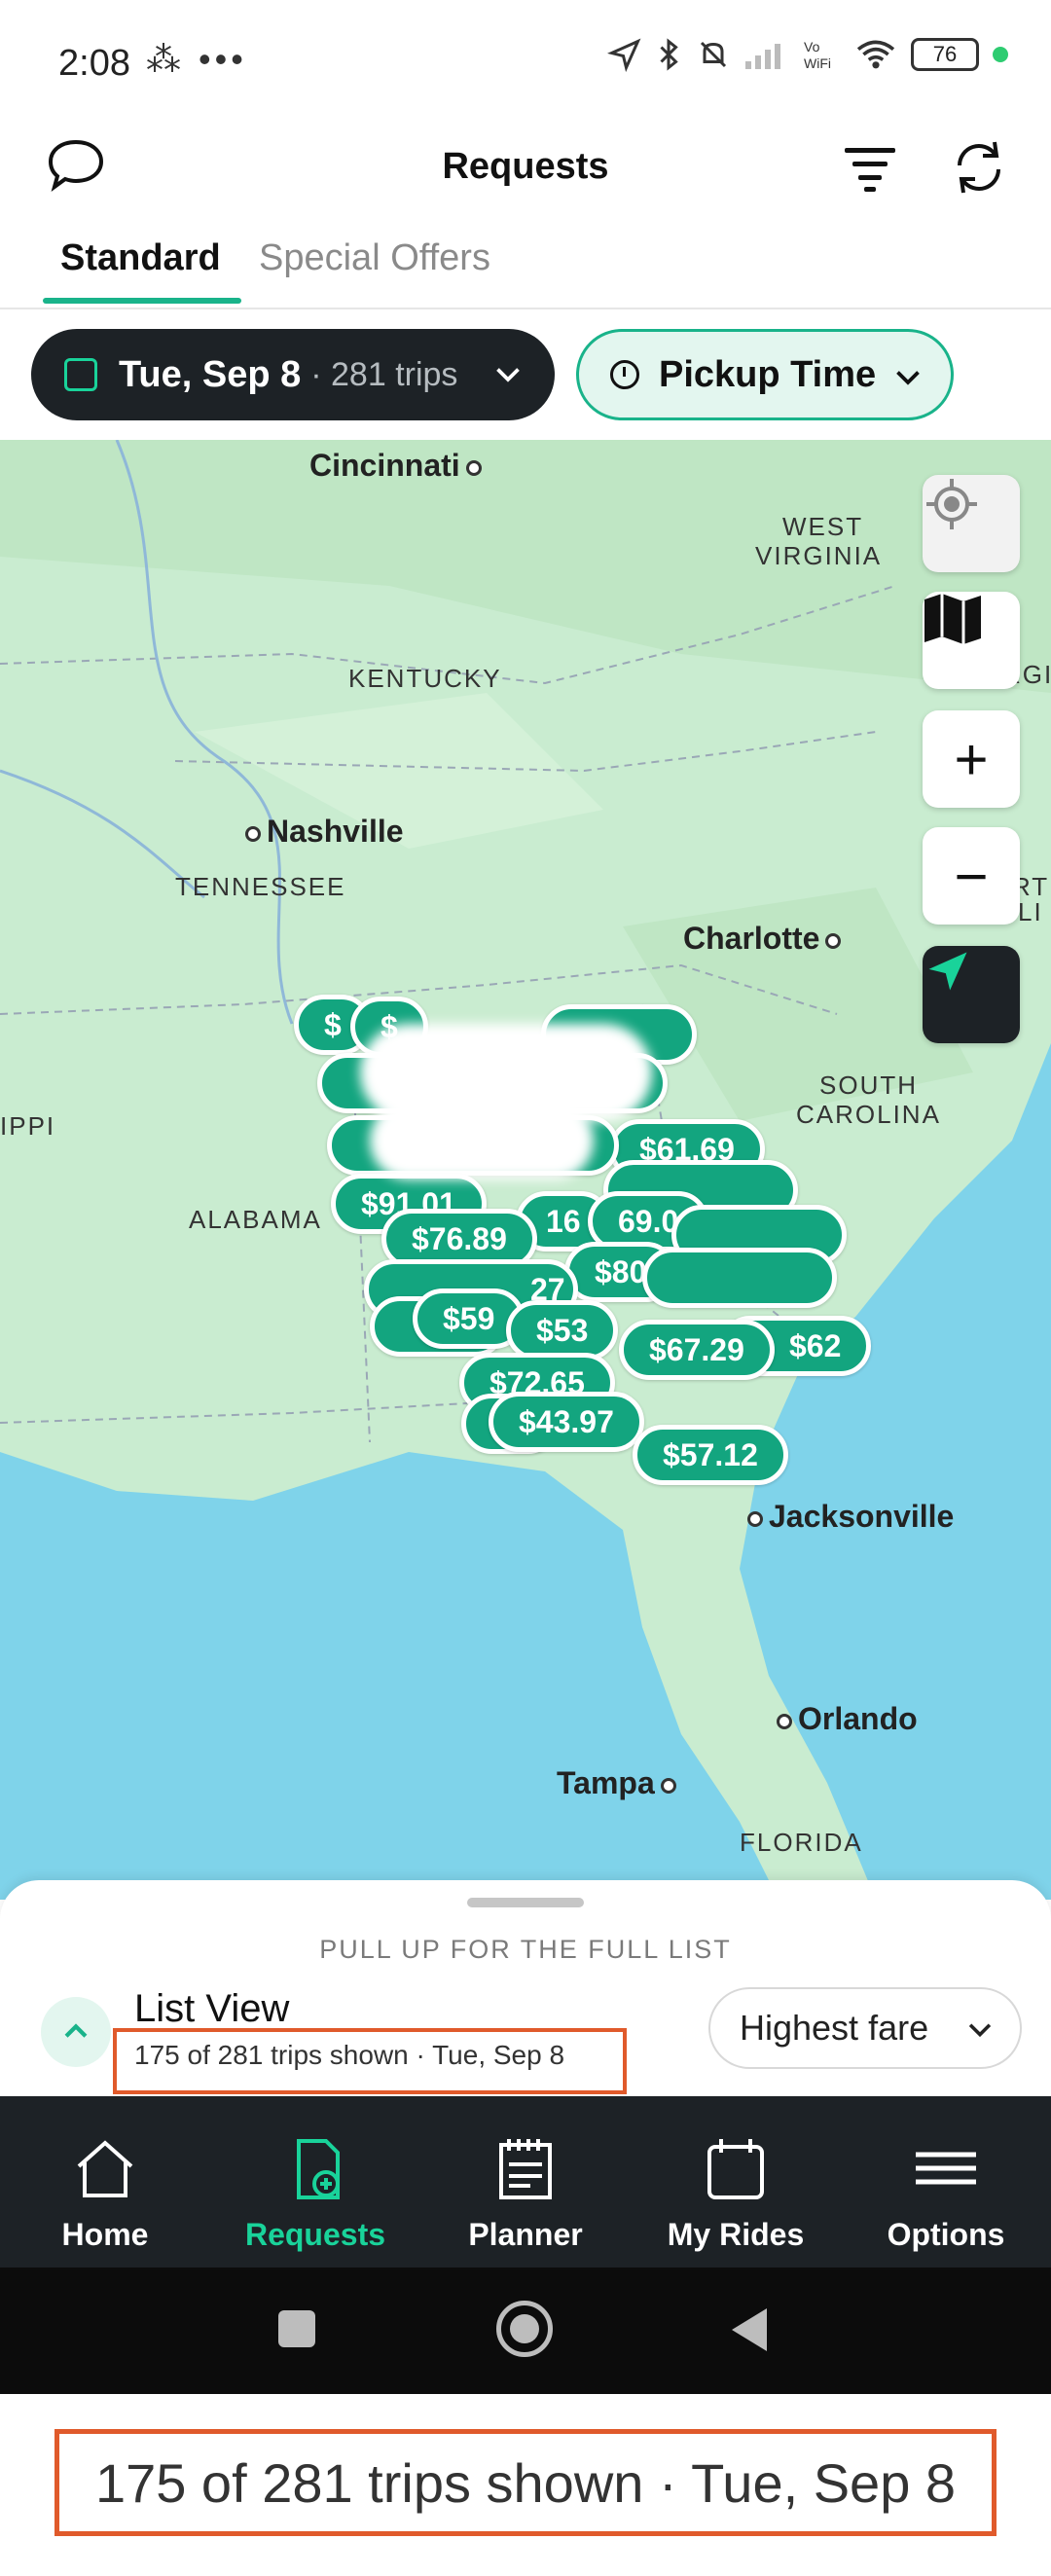 The image size is (1051, 2576). Describe the element at coordinates (398, 466) in the screenshot. I see `city-label-cincinnati: Cincinnati` at that location.